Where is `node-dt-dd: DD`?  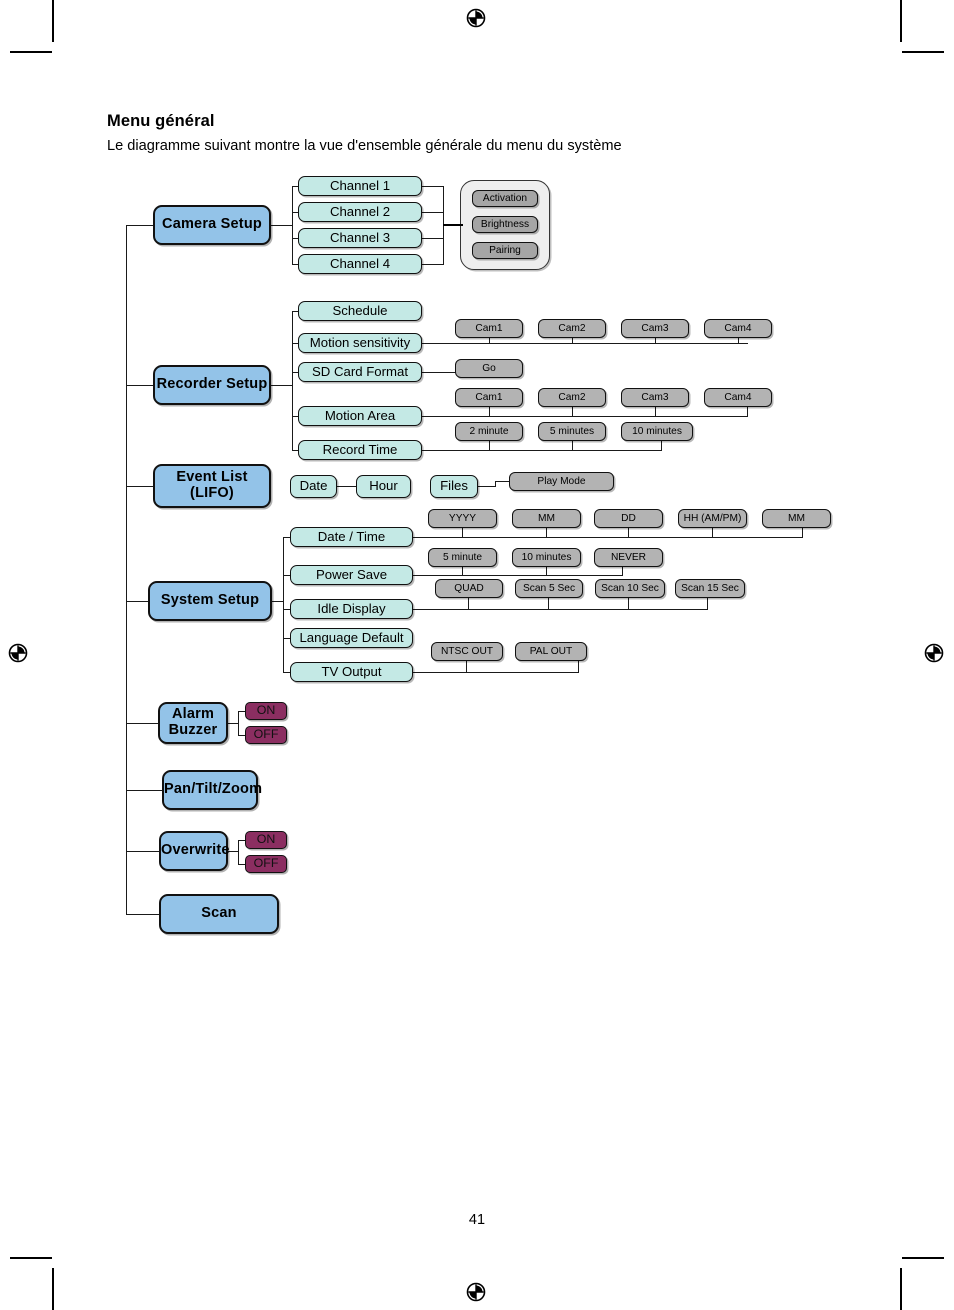 node-dt-dd: DD is located at coordinates (628, 518).